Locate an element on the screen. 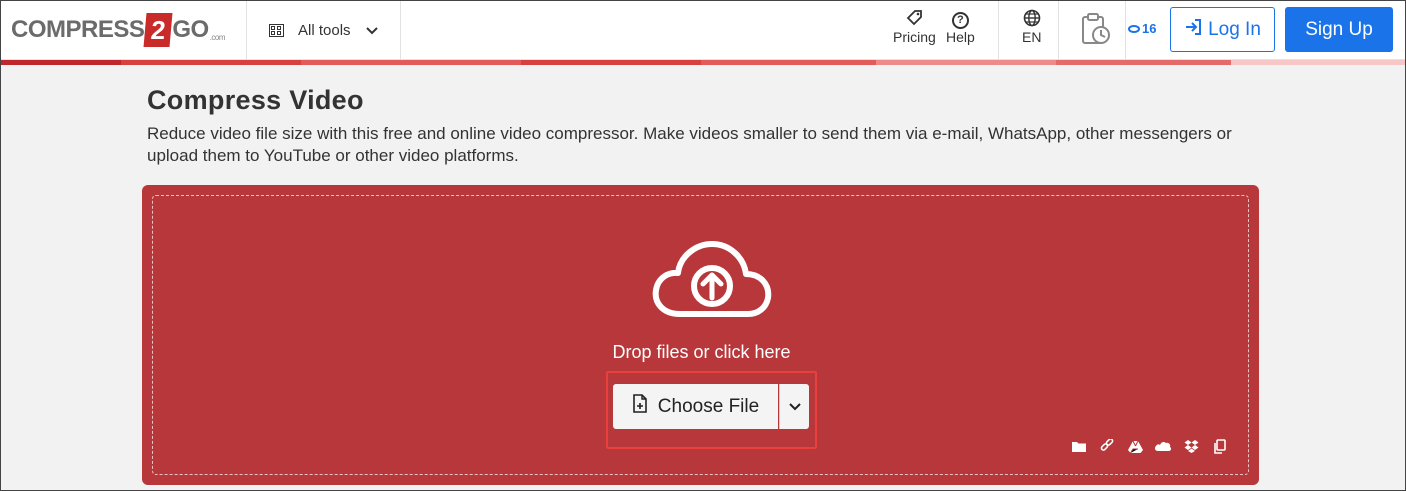 This screenshot has height=491, width=1406. cloud-upload-icon is located at coordinates (712, 279).